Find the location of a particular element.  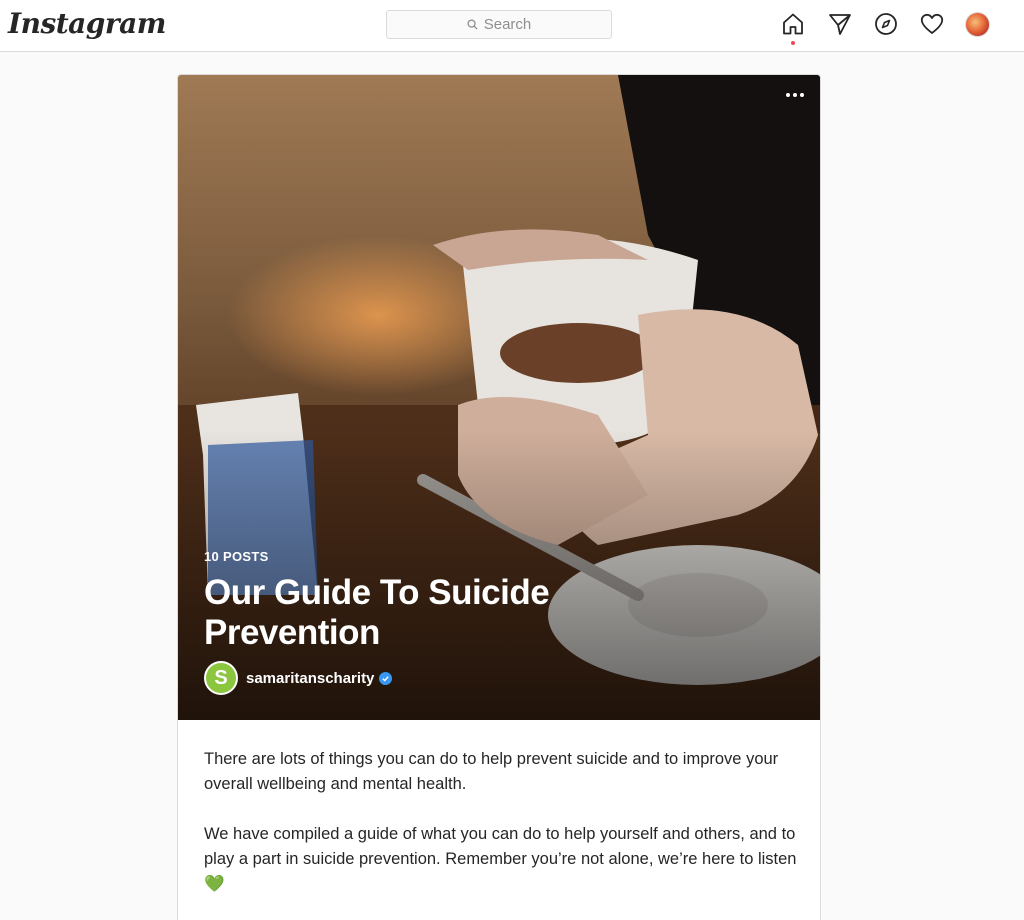

verified-badge-icon is located at coordinates (386, 678).